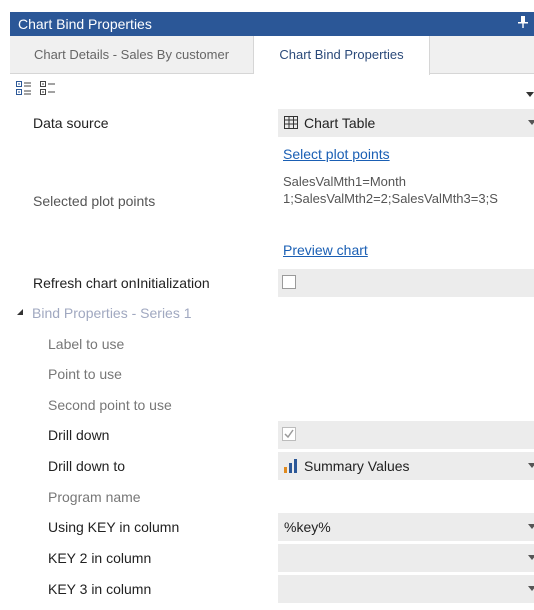  What do you see at coordinates (86, 344) in the screenshot?
I see `label-to-use-label: Label to use` at bounding box center [86, 344].